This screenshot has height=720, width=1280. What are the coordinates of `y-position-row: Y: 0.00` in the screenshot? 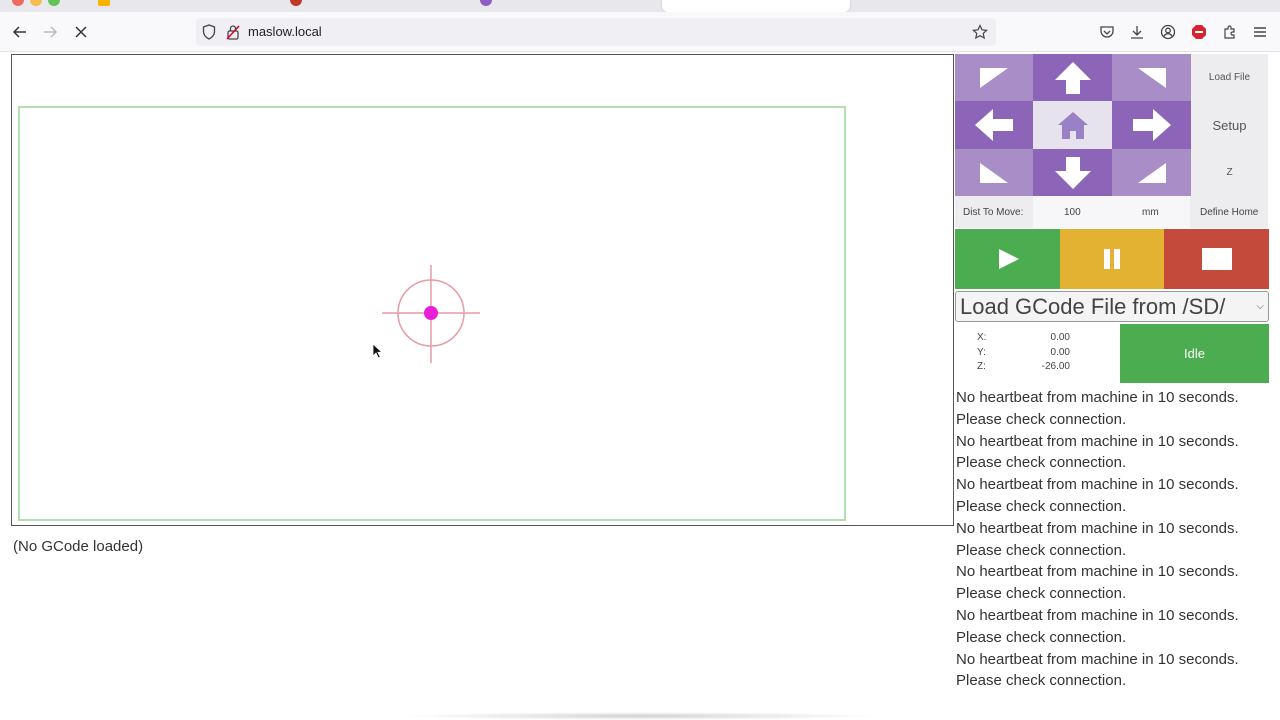 It's located at (1037, 354).